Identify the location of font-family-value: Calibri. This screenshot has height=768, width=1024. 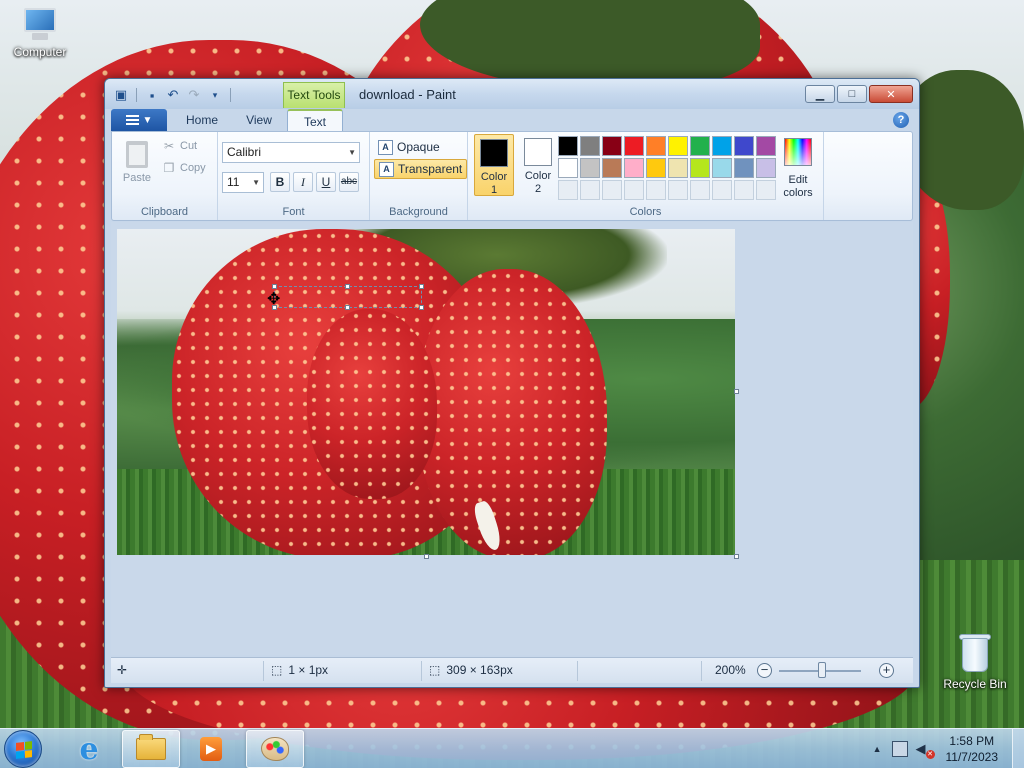
(244, 152).